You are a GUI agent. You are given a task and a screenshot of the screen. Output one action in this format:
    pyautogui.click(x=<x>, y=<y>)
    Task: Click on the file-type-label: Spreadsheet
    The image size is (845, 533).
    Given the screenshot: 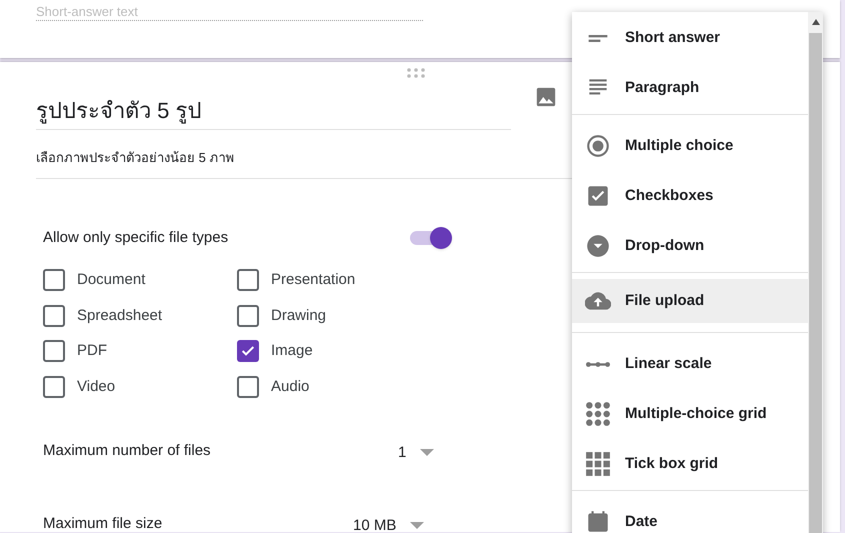 What is the action you would take?
    pyautogui.click(x=119, y=316)
    